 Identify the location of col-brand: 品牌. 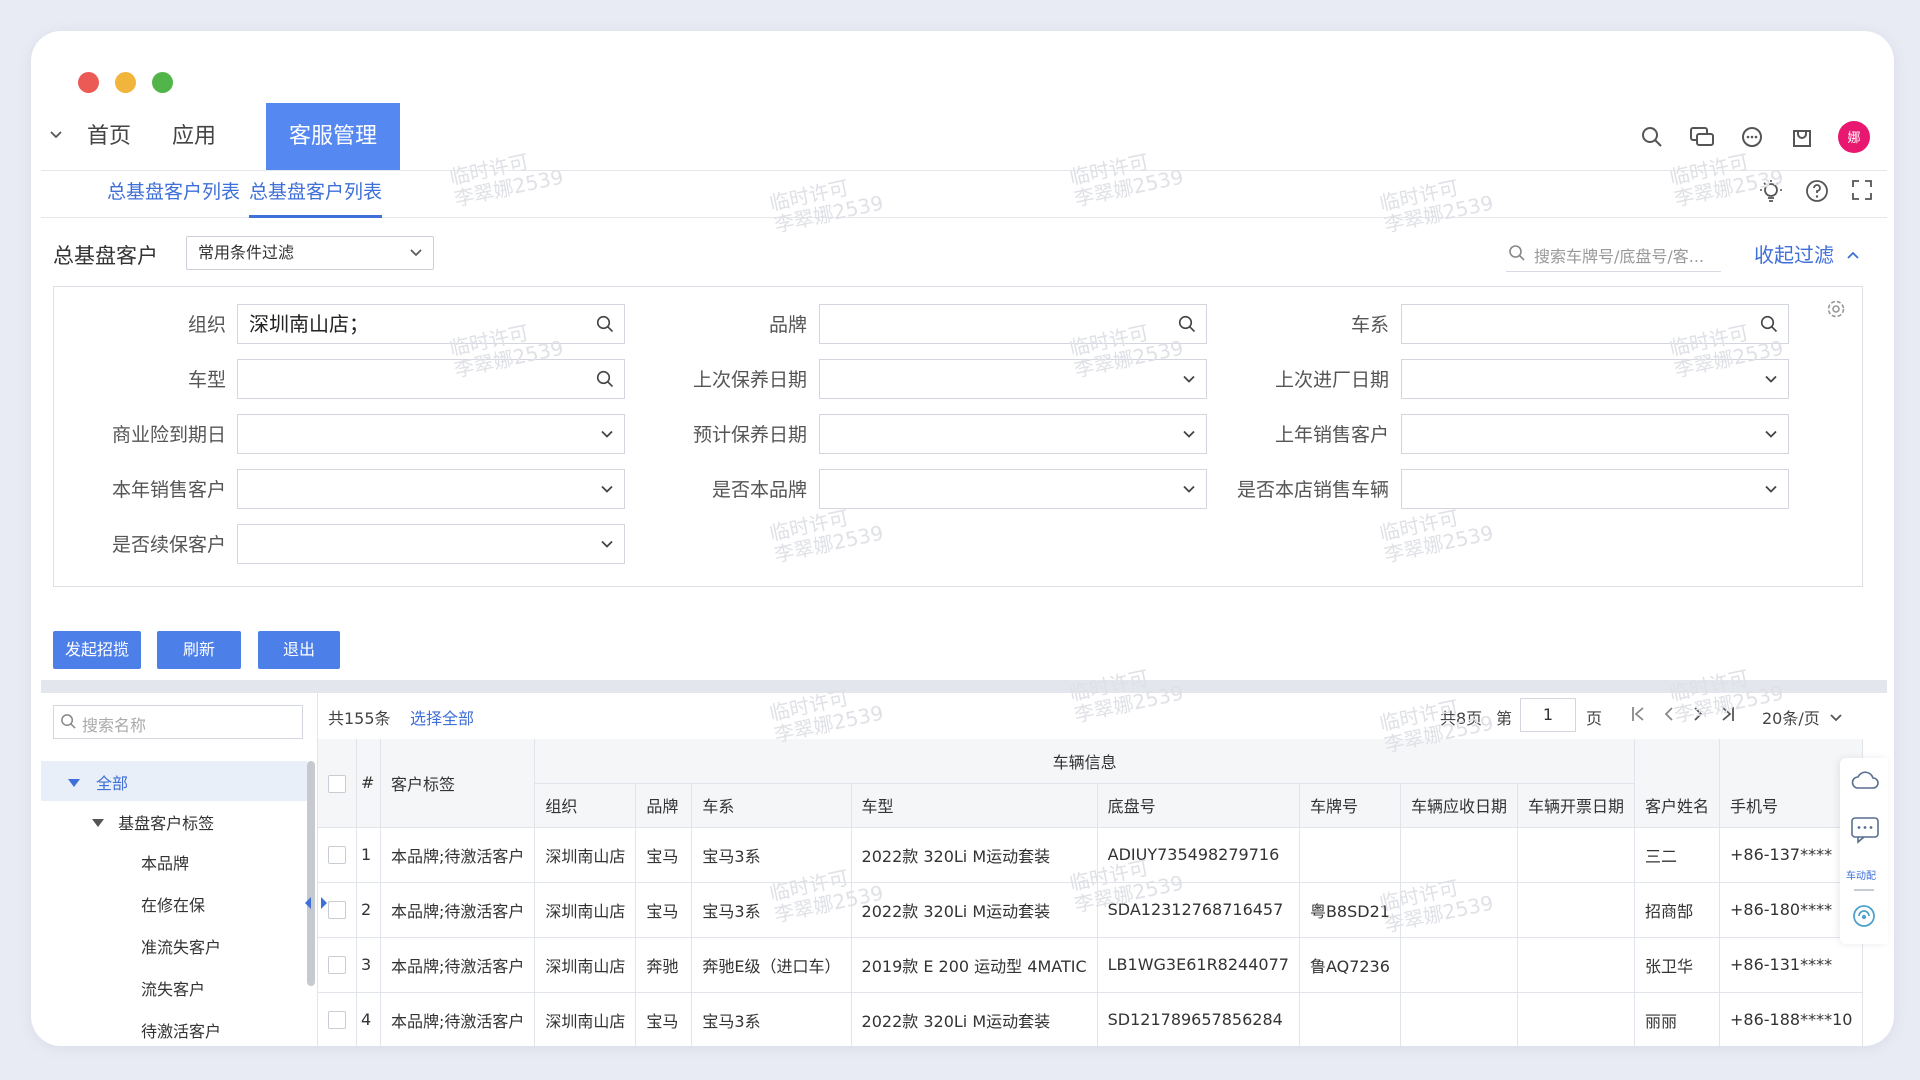
(664, 805).